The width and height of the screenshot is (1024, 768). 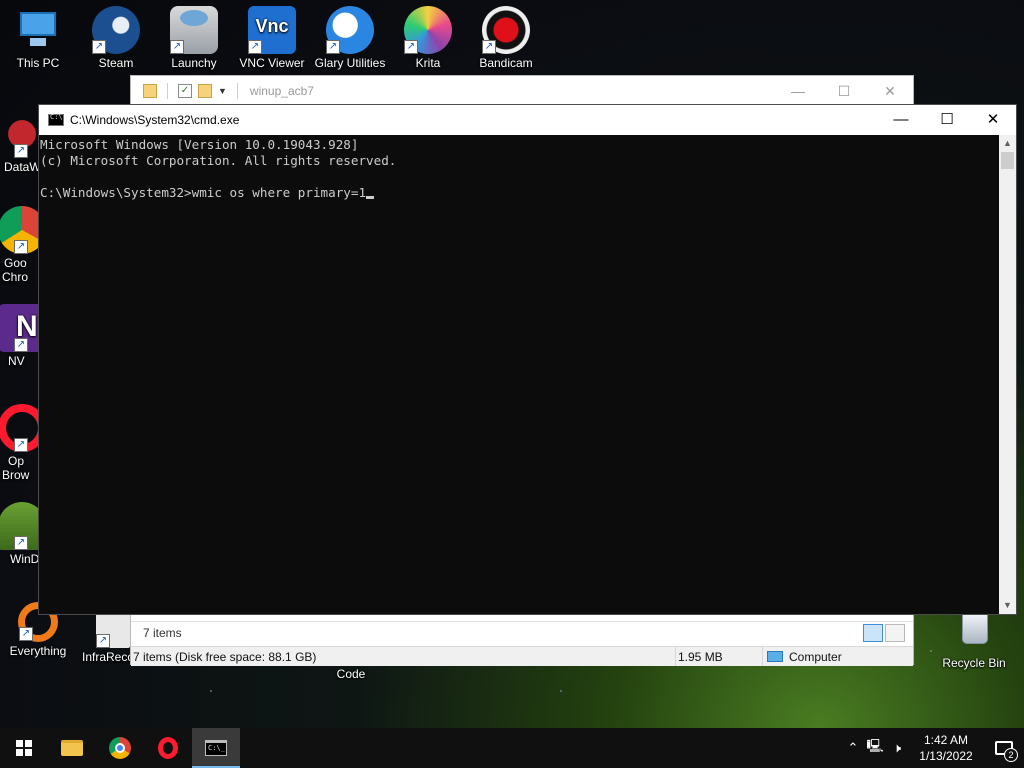 I want to click on quick-access-toolbar: ✓ ▼, so click(x=192, y=91).